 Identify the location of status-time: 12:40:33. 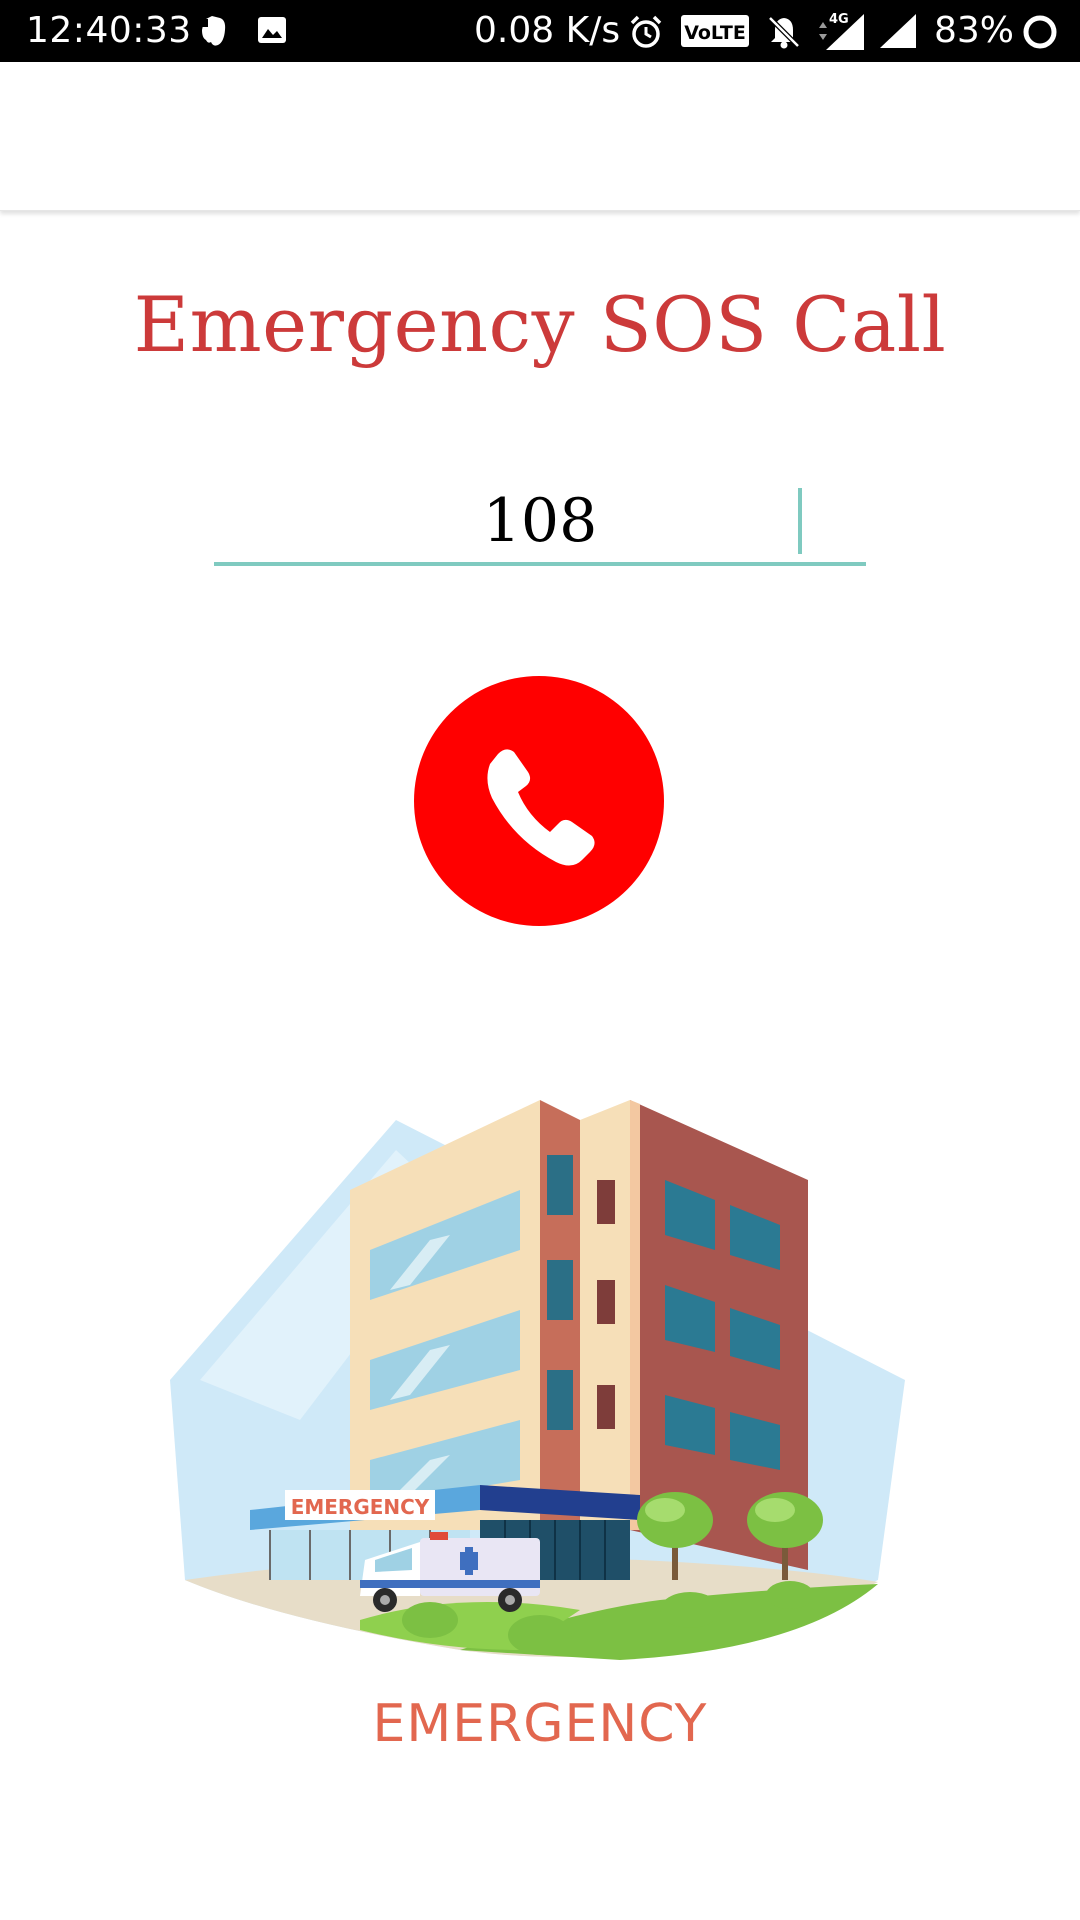
(109, 30).